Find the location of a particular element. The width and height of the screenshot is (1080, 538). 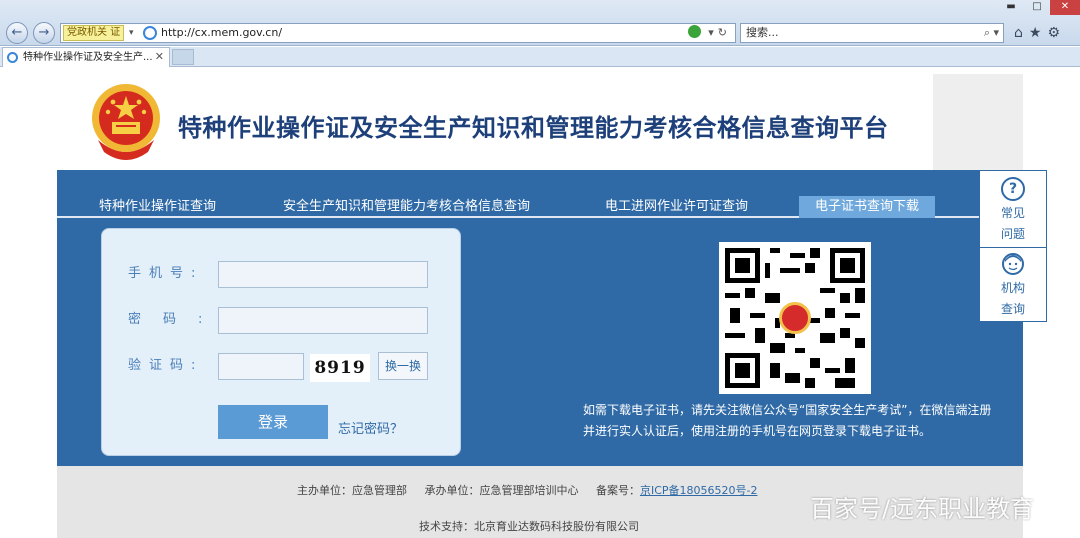

login-form: 手机号: 密码: 验证码: 8919 换一换 登录 忘记密码？ is located at coordinates (281, 342).